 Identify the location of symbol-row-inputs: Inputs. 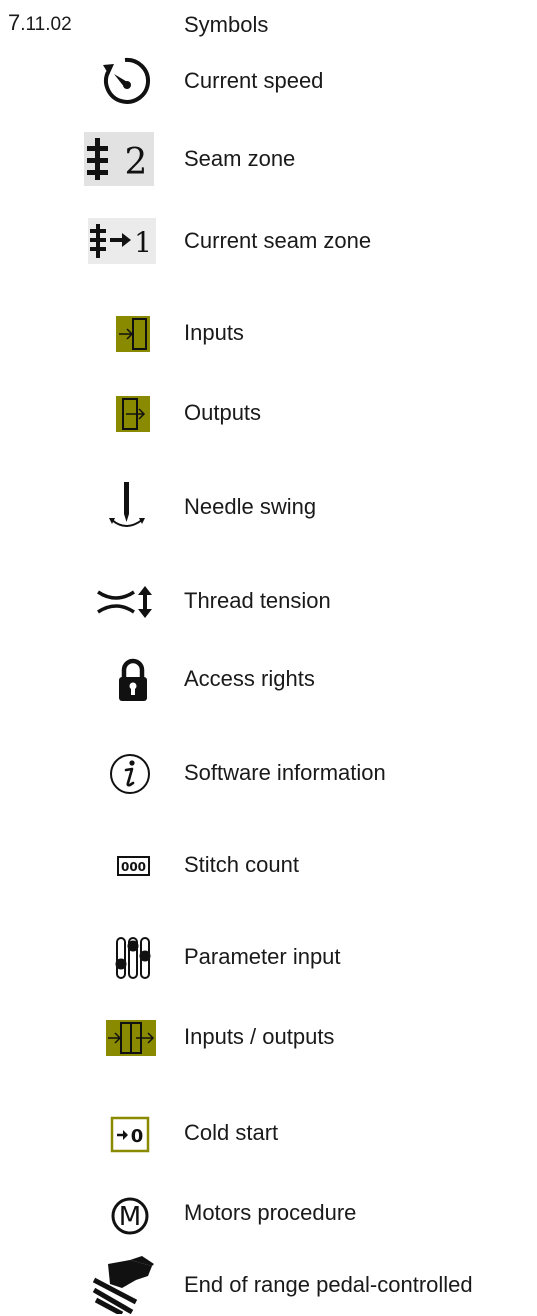
(268, 334).